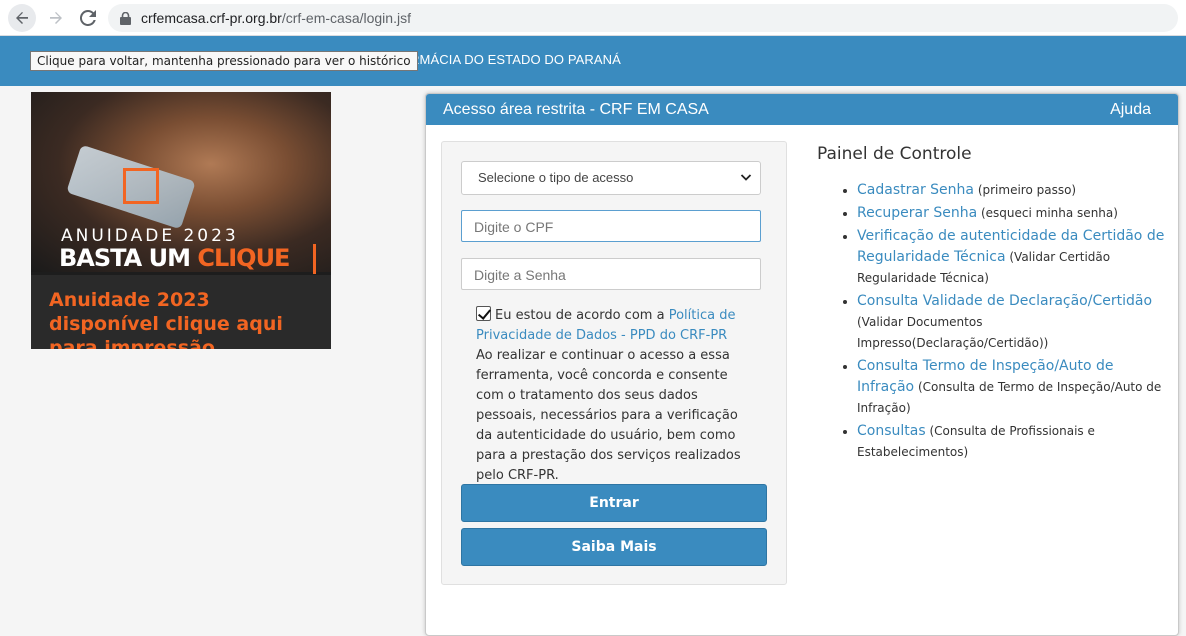 The width and height of the screenshot is (1186, 636). I want to click on declaration-validity-link: Consulta Validade de Declaração/Certidão, so click(1004, 301).